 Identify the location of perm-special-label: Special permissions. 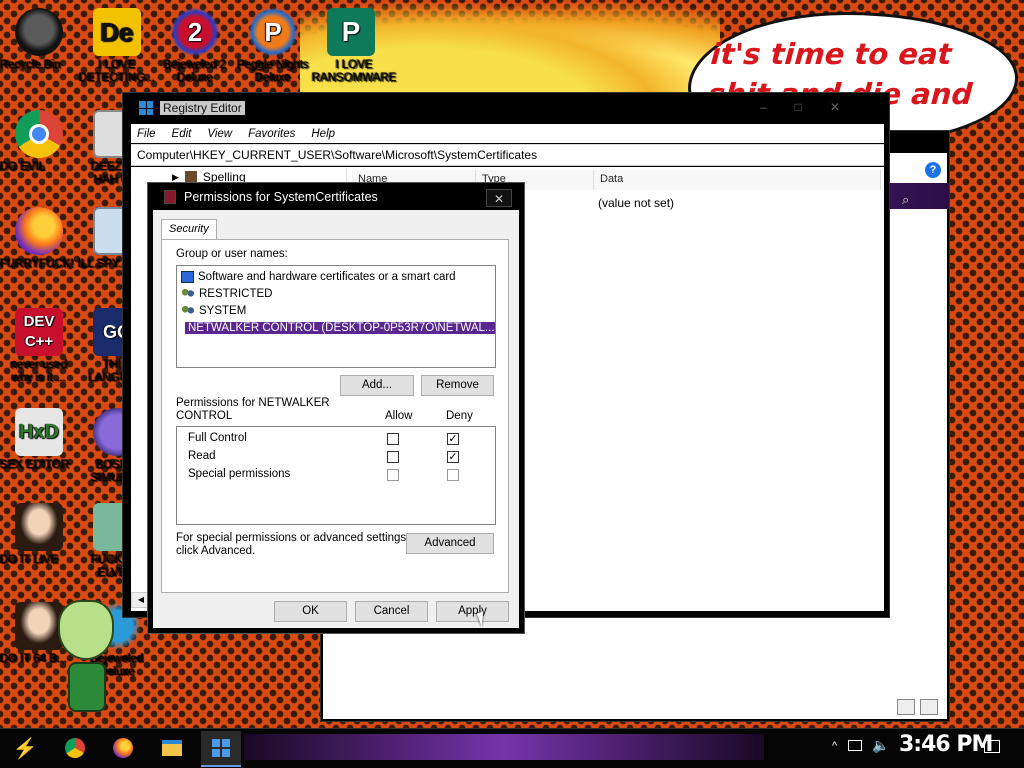
(239, 474).